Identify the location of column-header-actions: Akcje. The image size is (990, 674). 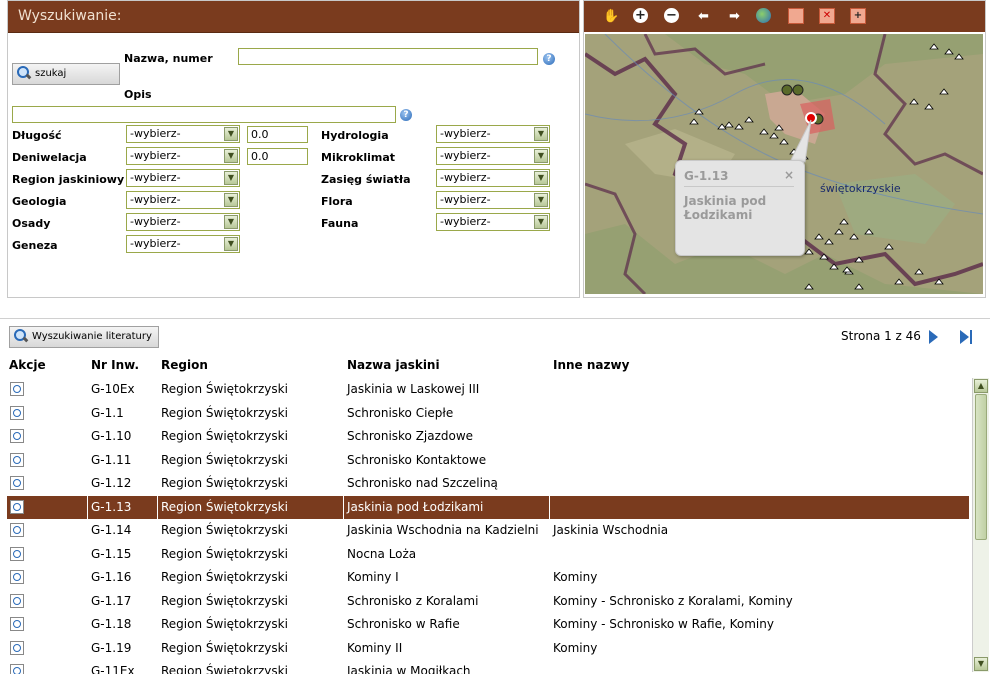
(27, 365).